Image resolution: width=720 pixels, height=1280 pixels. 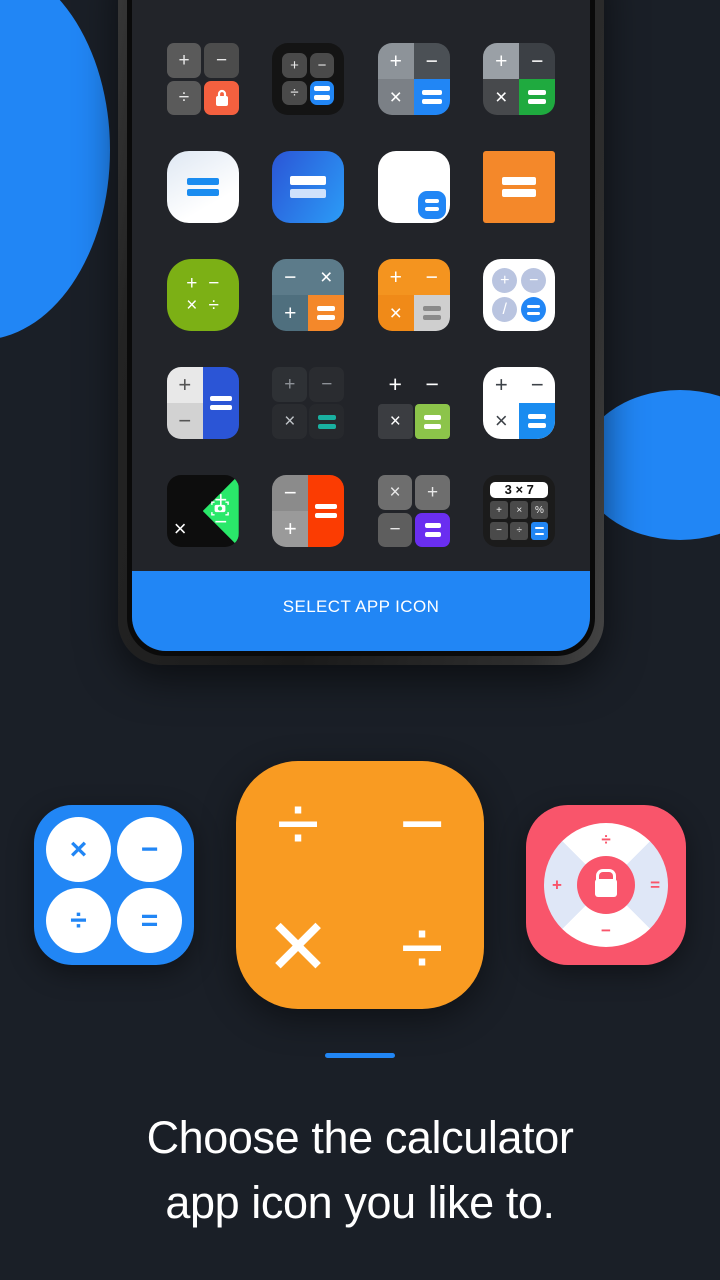 I want to click on grid-icon-15: + − ×, so click(x=413, y=403).